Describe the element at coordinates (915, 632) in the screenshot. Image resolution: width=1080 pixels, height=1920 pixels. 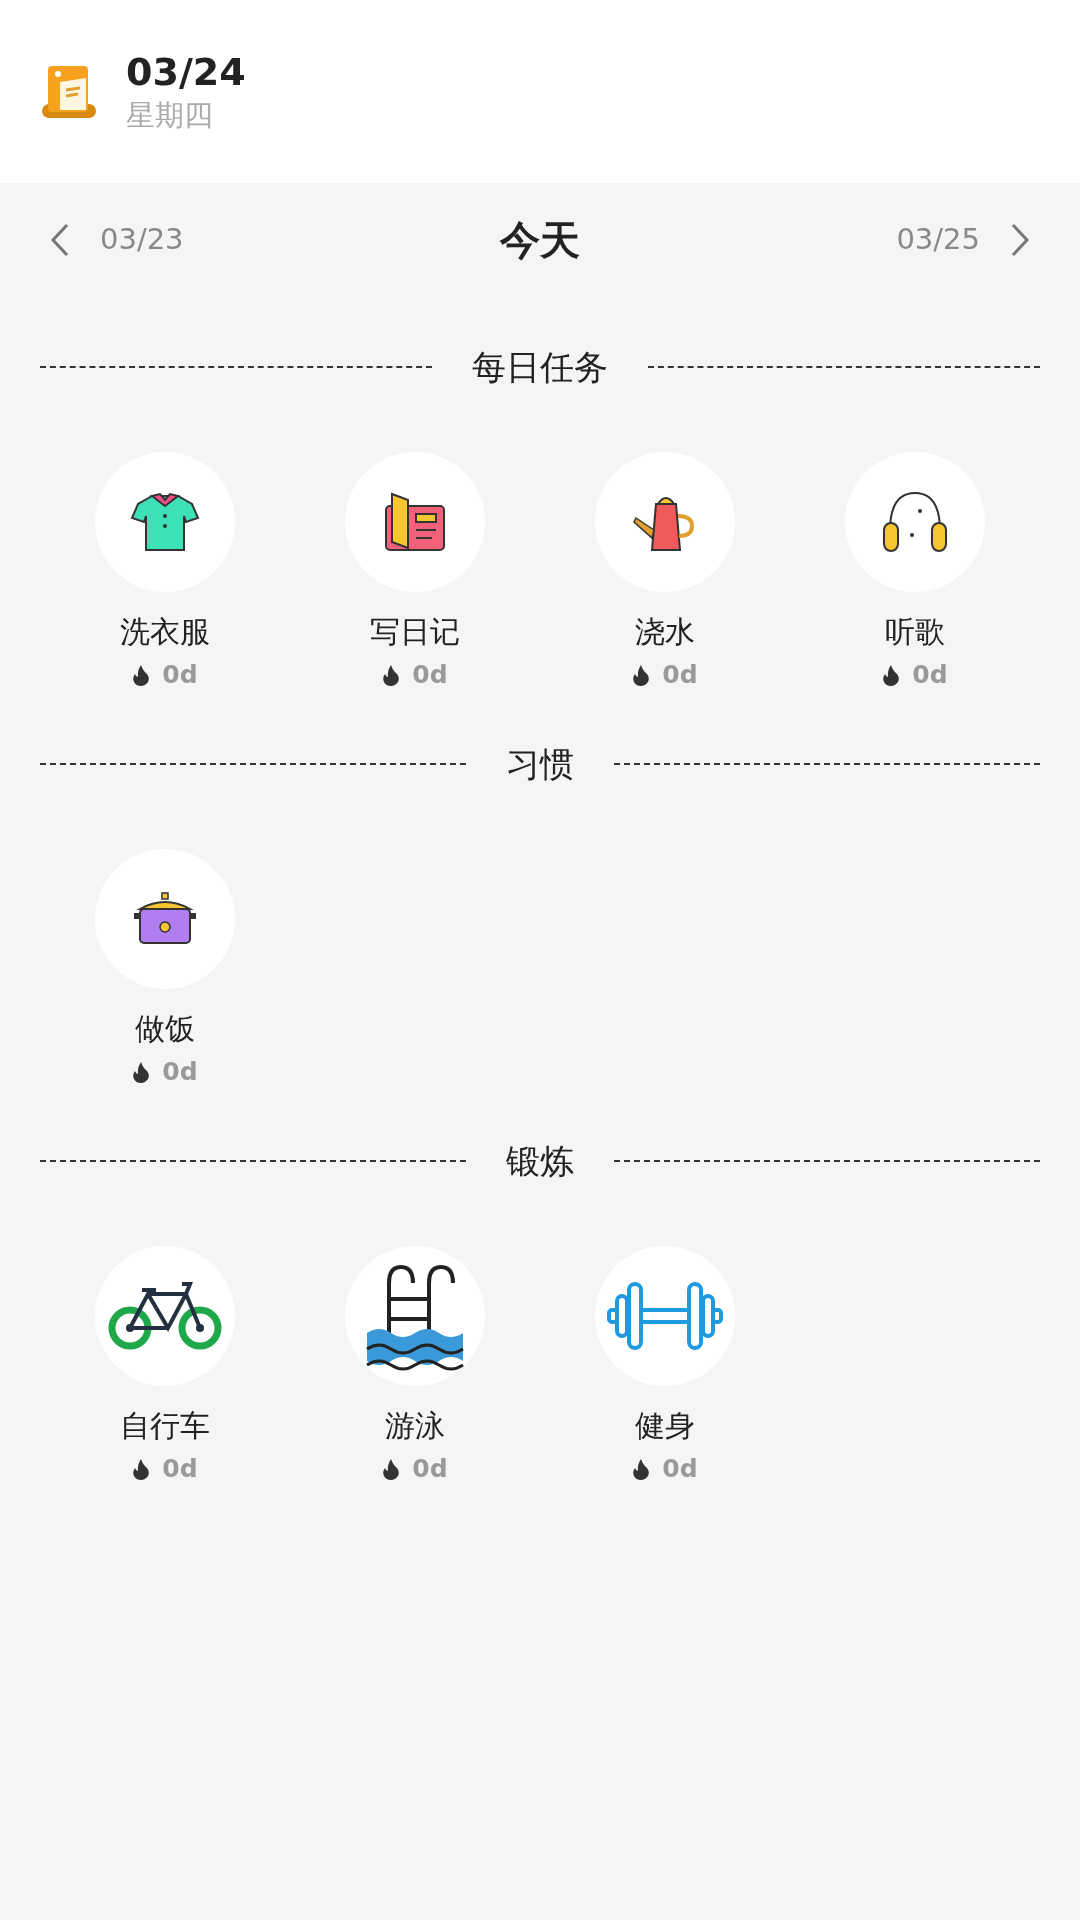
I see `task-name: 听歌` at that location.